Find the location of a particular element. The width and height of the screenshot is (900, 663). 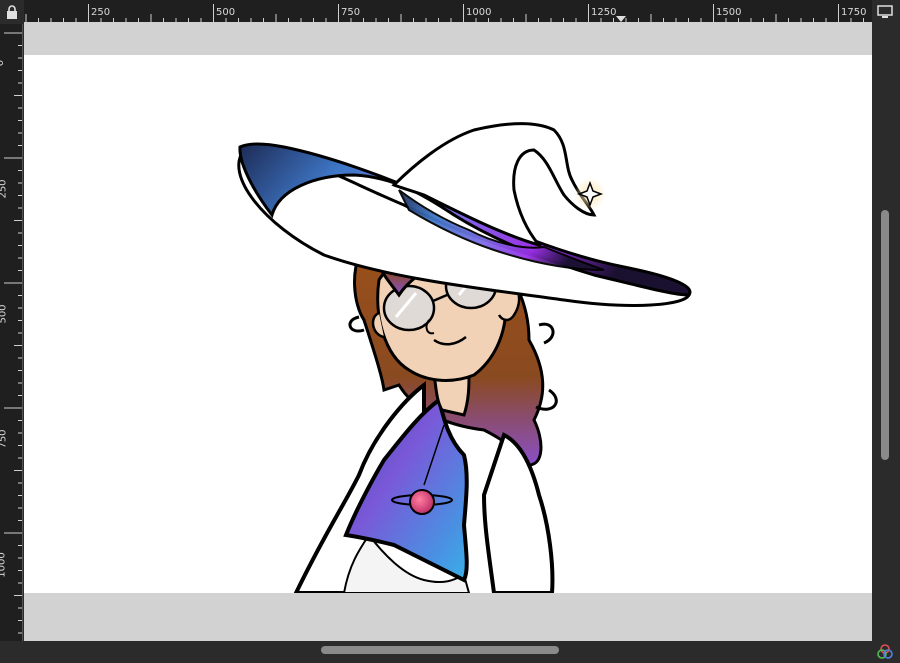

h-ruler-label-500: 500 is located at coordinates (226, 12).